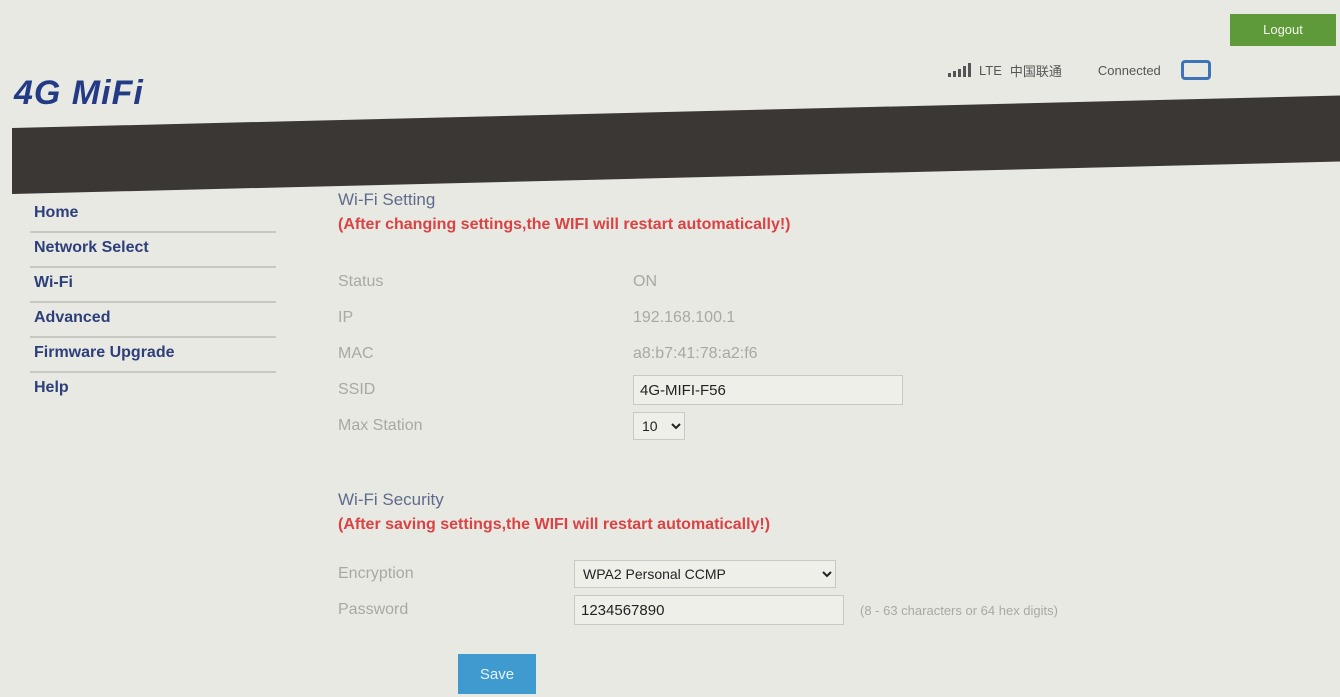 The width and height of the screenshot is (1340, 697). What do you see at coordinates (684, 317) in the screenshot?
I see `ip-value: 192.168.100.1` at bounding box center [684, 317].